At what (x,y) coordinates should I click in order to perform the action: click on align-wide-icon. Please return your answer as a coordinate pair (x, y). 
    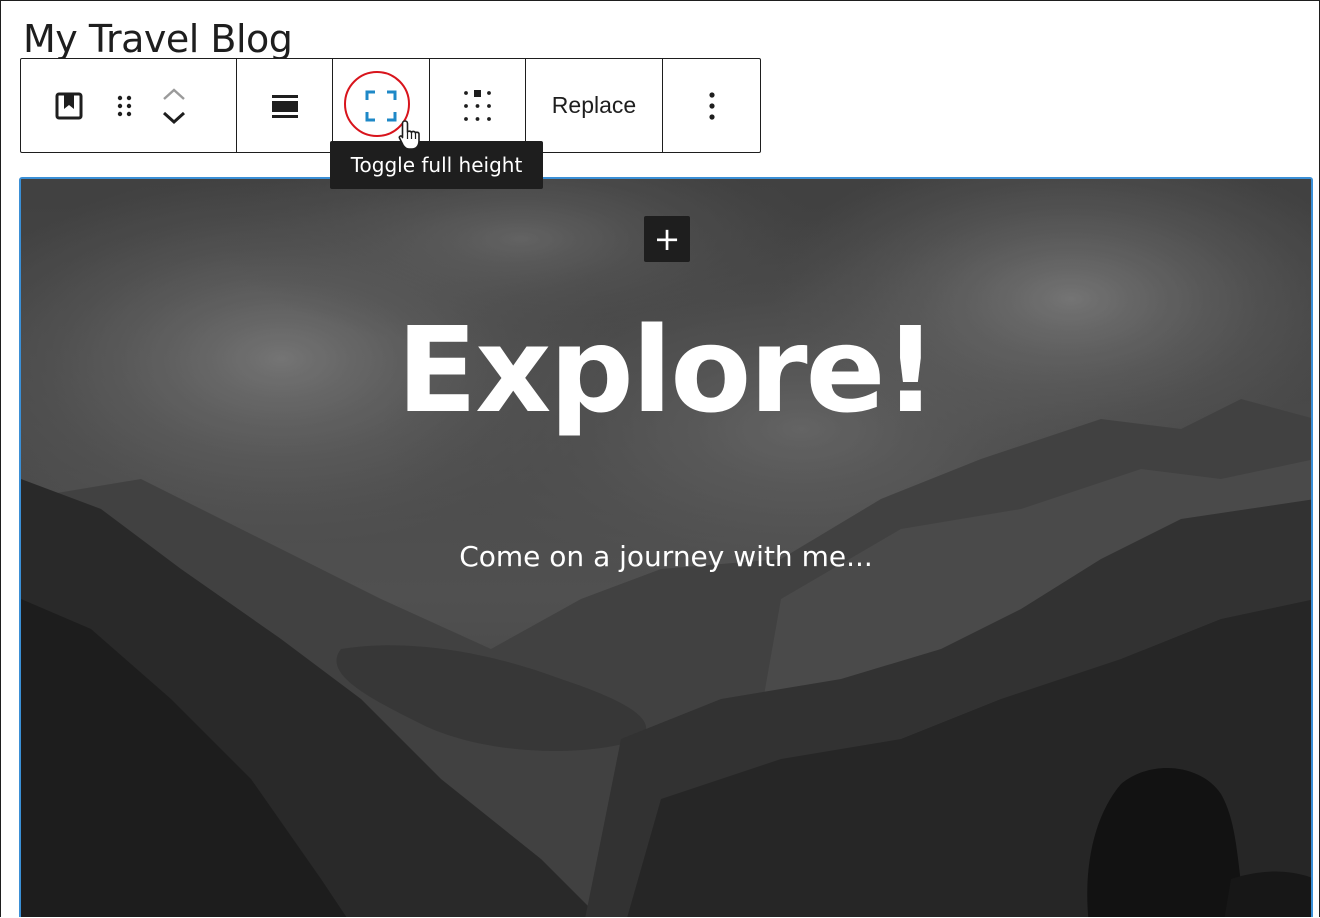
    Looking at the image, I should click on (284, 106).